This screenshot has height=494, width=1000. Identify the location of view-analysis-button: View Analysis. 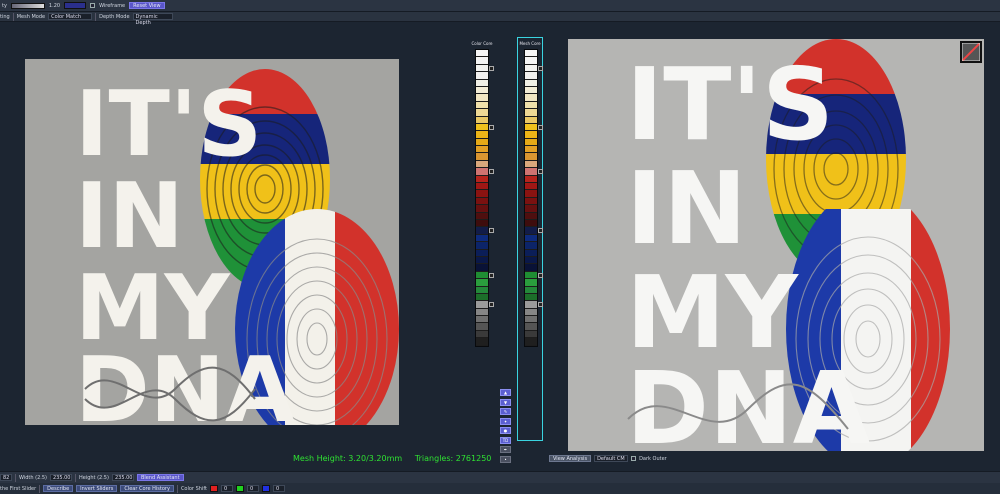
(570, 458).